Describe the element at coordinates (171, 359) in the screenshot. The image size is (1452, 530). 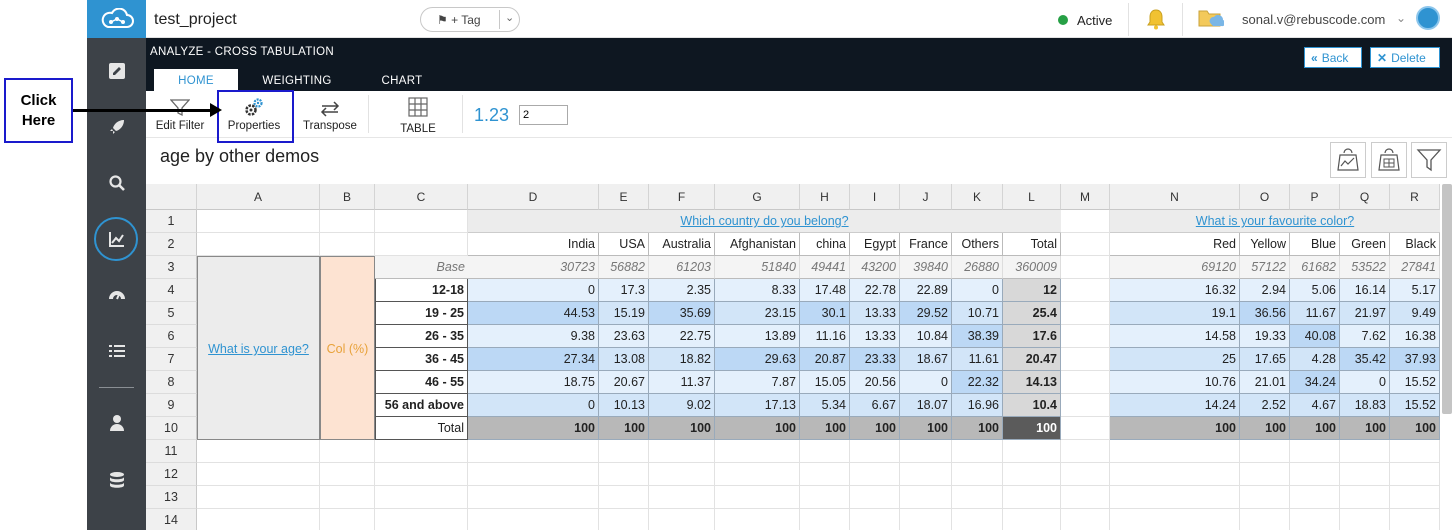
I see `row-number: 7` at that location.